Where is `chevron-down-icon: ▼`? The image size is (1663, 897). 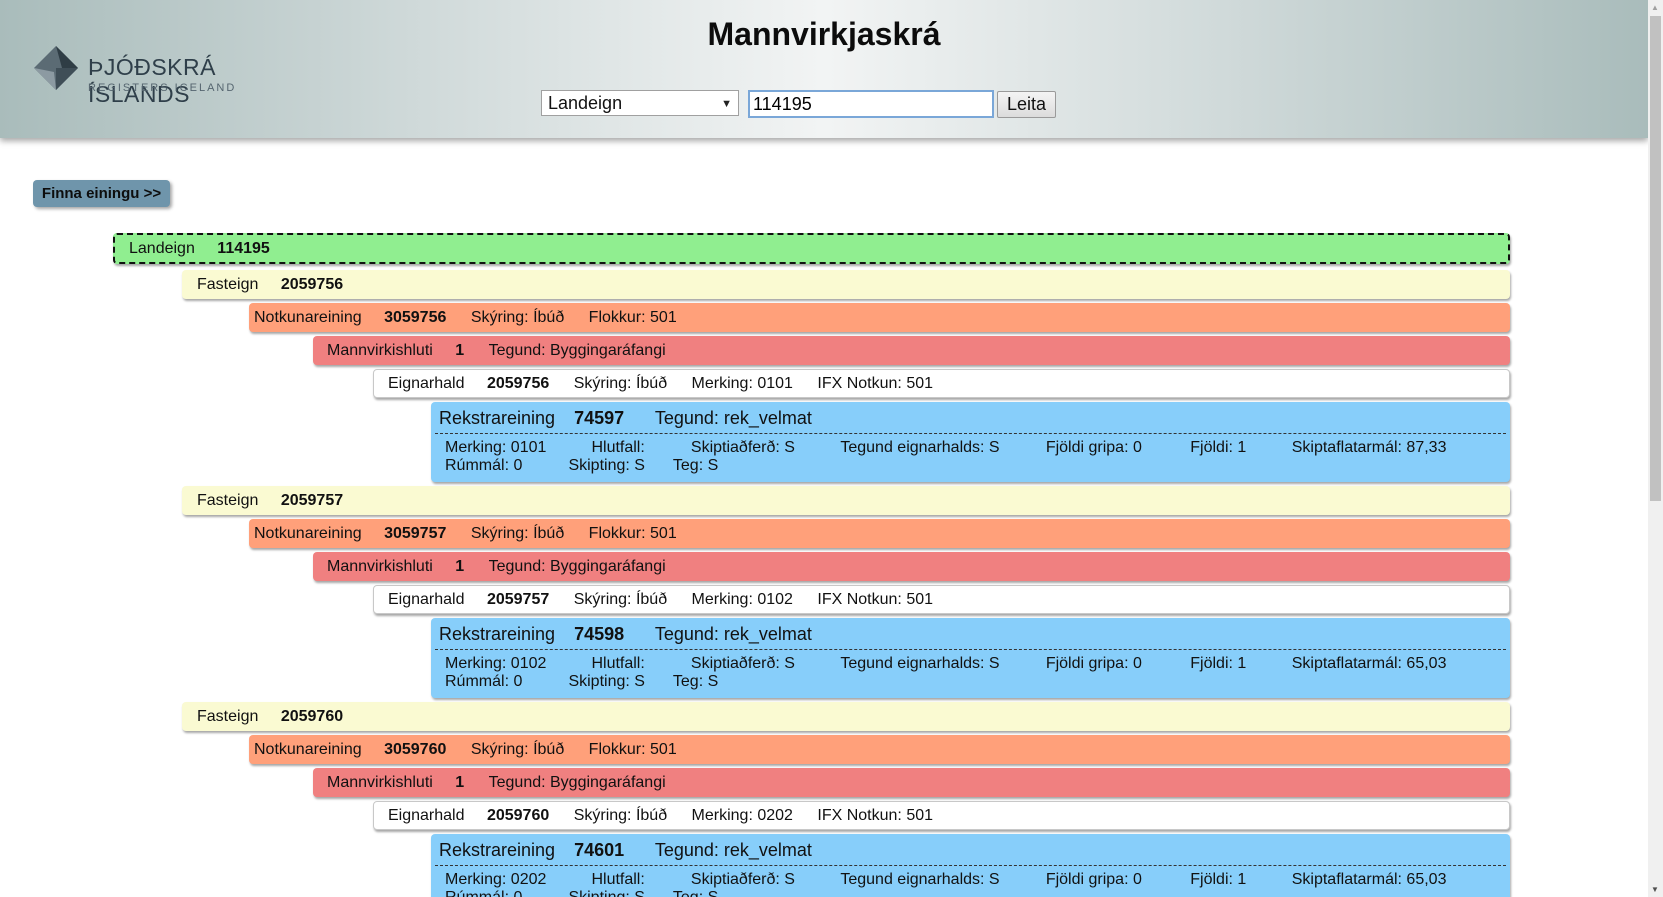 chevron-down-icon: ▼ is located at coordinates (726, 104).